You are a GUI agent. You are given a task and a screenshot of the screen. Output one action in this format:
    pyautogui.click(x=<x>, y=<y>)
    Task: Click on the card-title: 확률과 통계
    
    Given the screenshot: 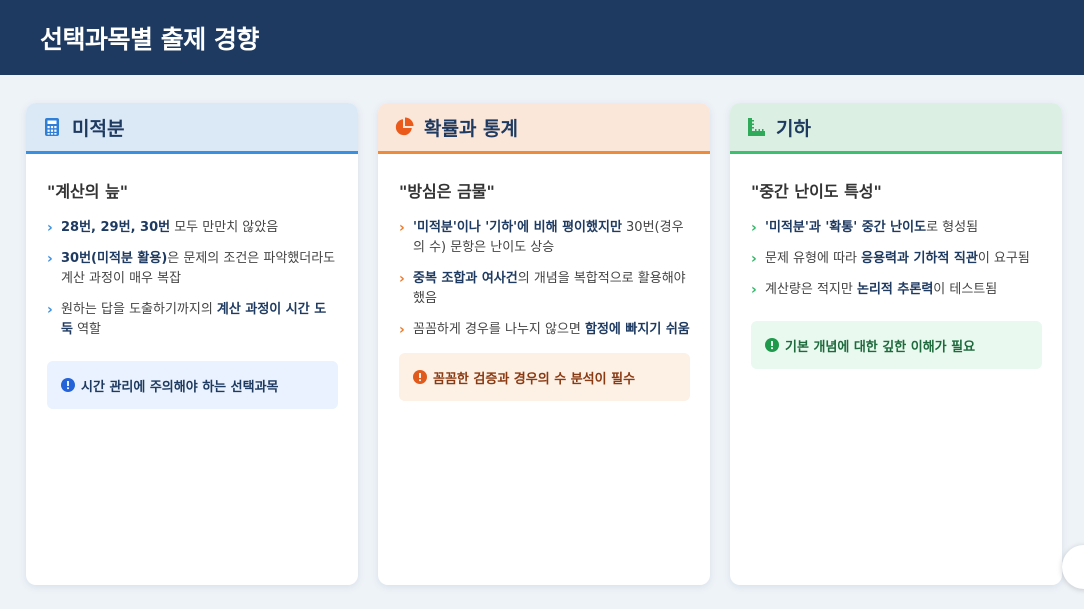 What is the action you would take?
    pyautogui.click(x=471, y=128)
    